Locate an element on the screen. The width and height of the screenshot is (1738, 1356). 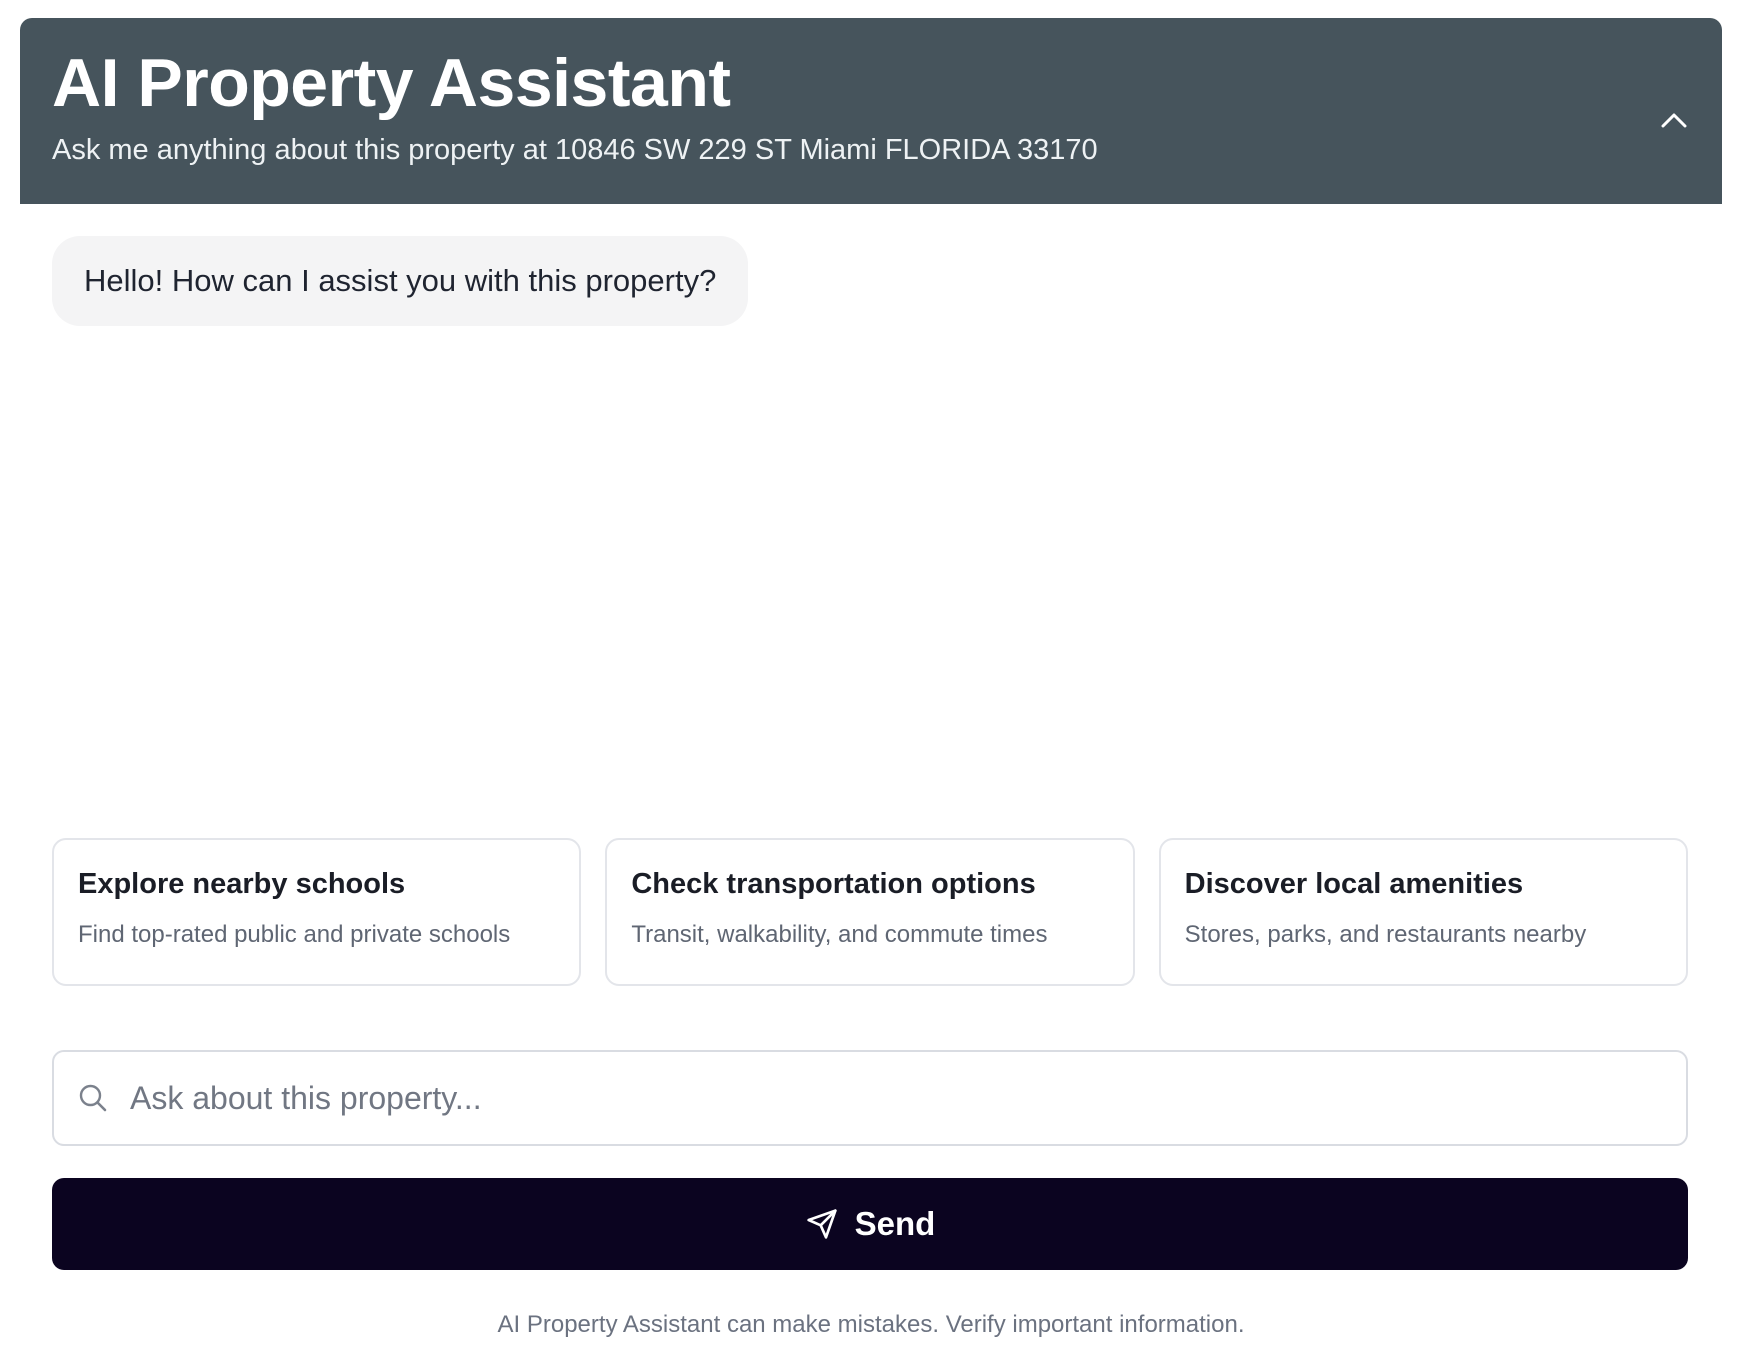
chevron-up-icon is located at coordinates (1674, 120).